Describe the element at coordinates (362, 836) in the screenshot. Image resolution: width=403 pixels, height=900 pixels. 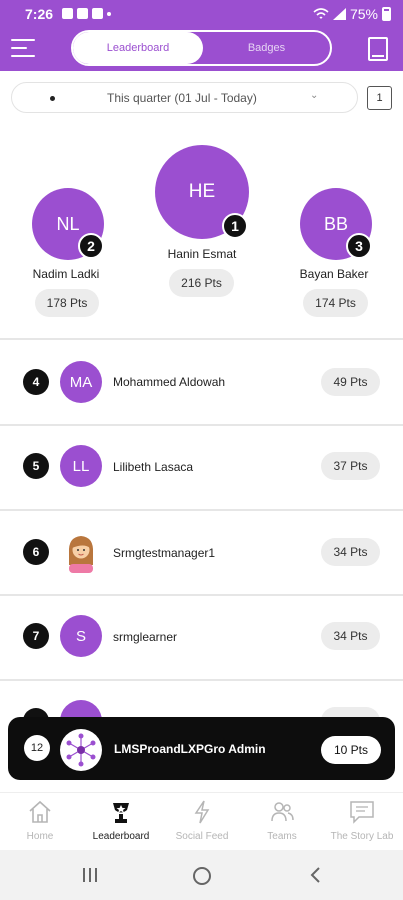
I see `nav-story-lab-label: The Story Lab` at that location.